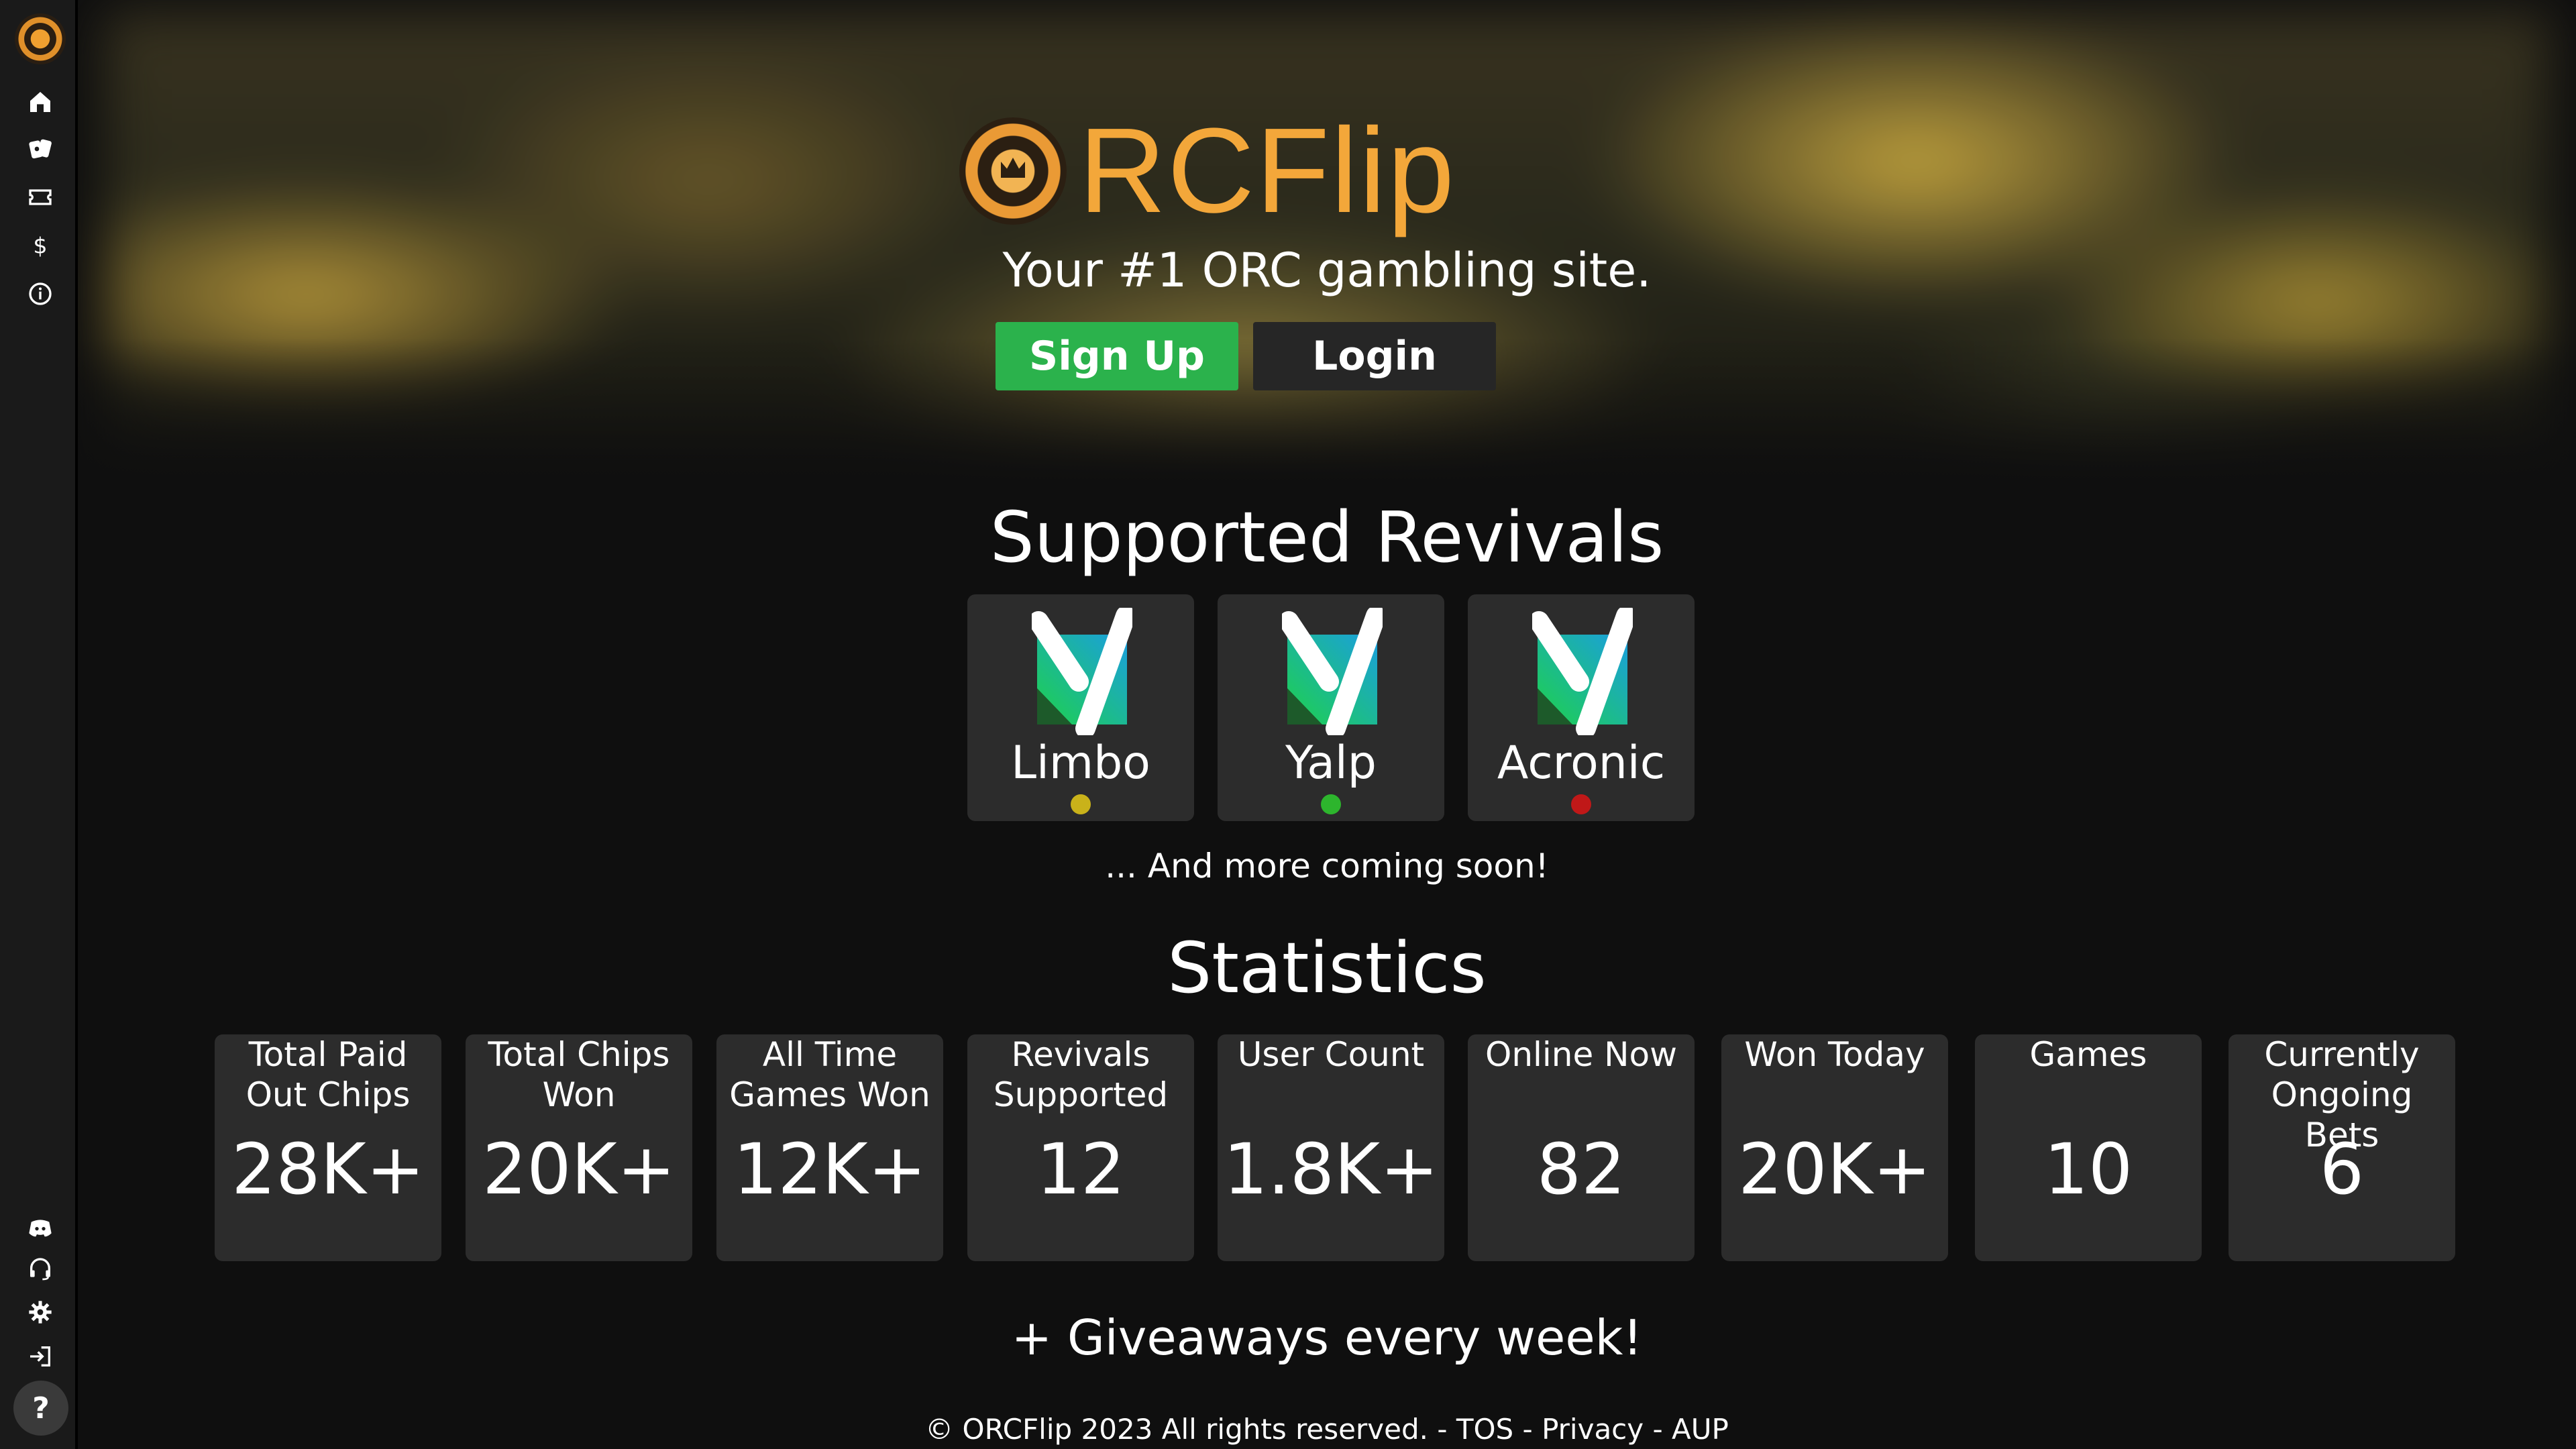 The height and width of the screenshot is (1449, 2576). Describe the element at coordinates (829, 1074) in the screenshot. I see `stat-label: All Time Games Won` at that location.